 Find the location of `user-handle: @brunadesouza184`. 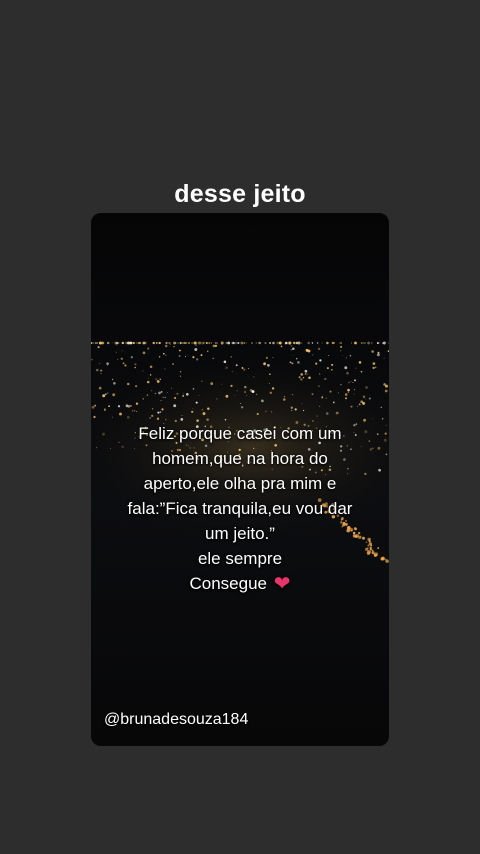

user-handle: @brunadesouza184 is located at coordinates (176, 720).